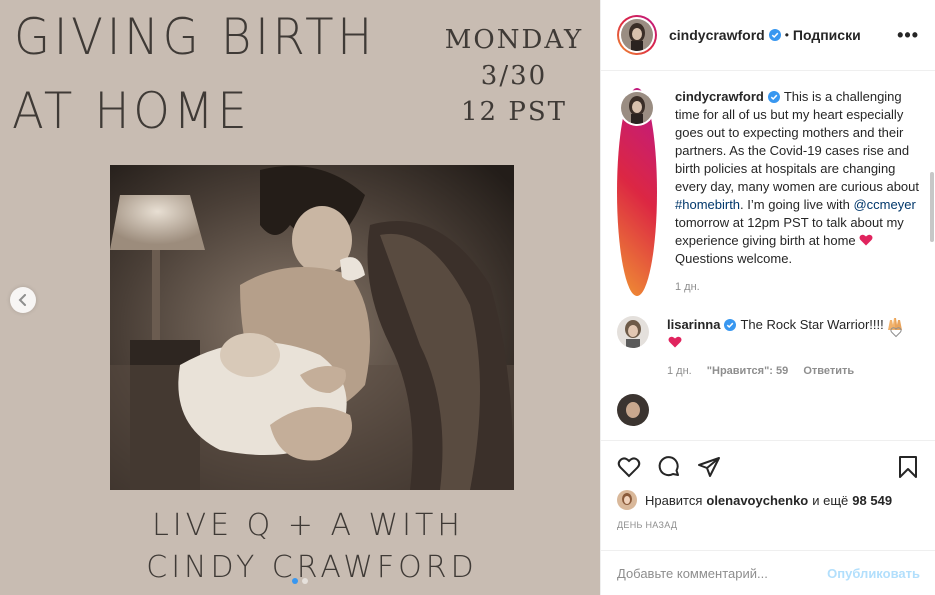 The height and width of the screenshot is (595, 935). I want to click on caption-avatar-ring, so click(637, 192).